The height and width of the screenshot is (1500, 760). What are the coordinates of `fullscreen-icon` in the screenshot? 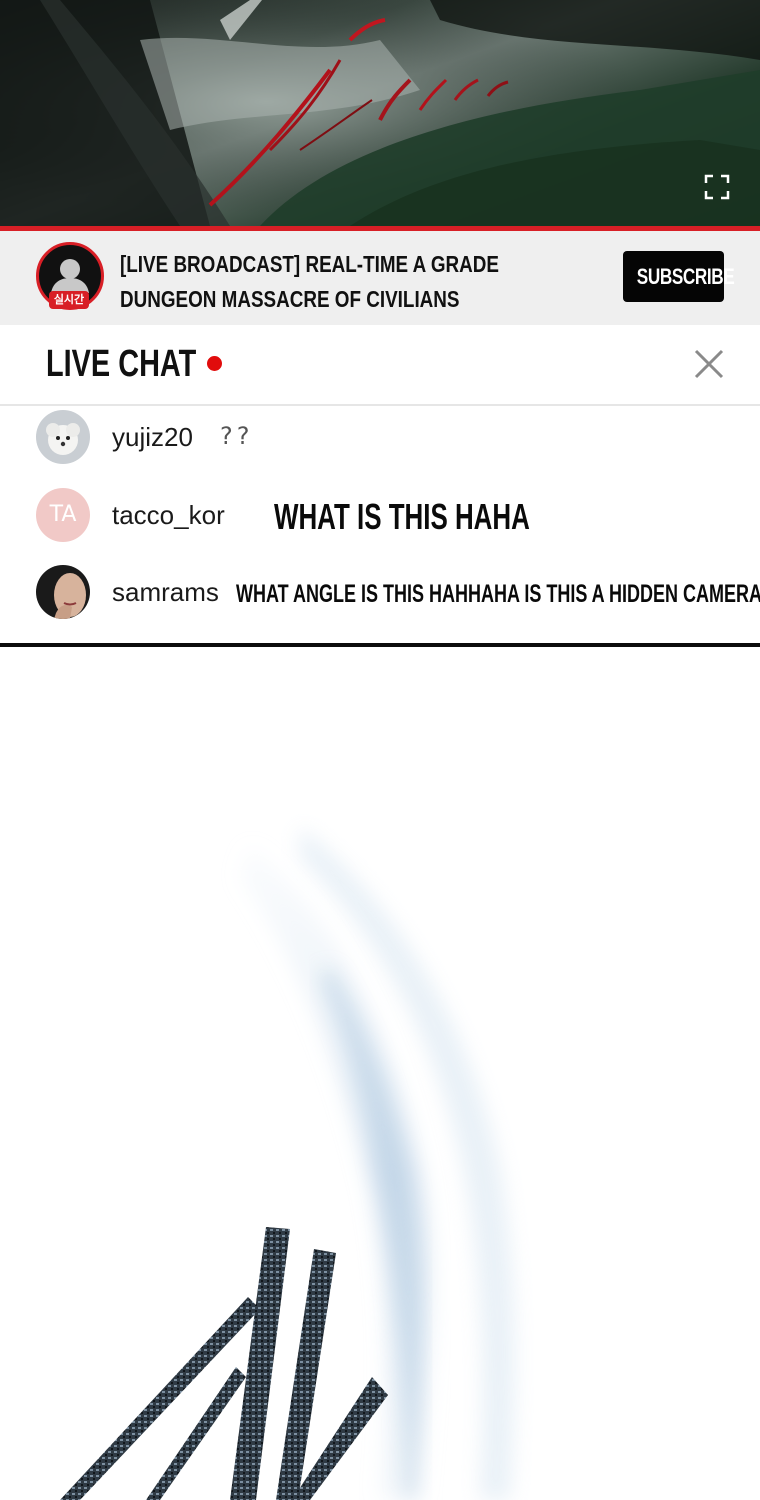 It's located at (717, 187).